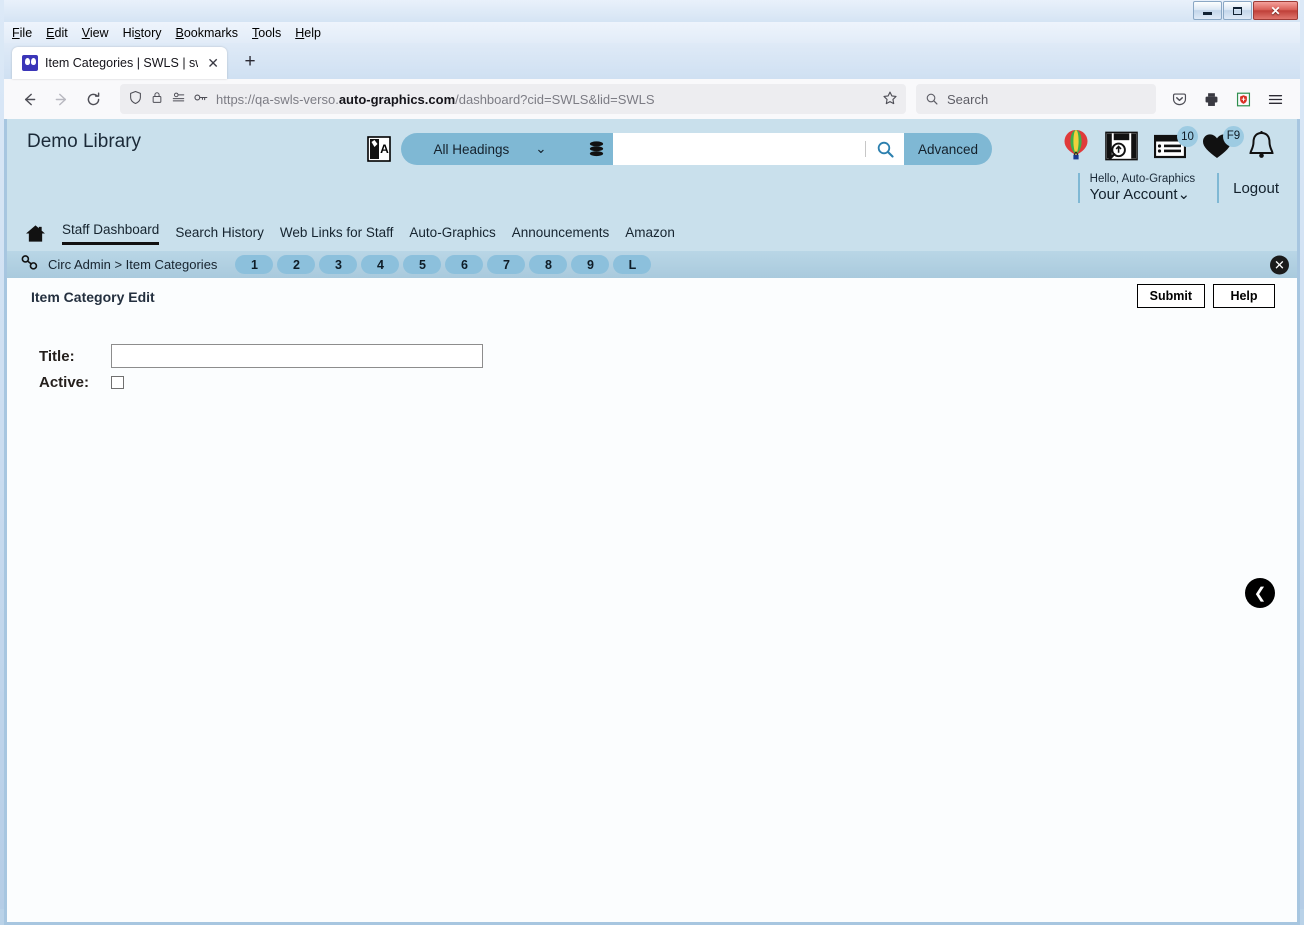 The width and height of the screenshot is (1304, 925). I want to click on browser-search-placeholder: Search, so click(967, 99).